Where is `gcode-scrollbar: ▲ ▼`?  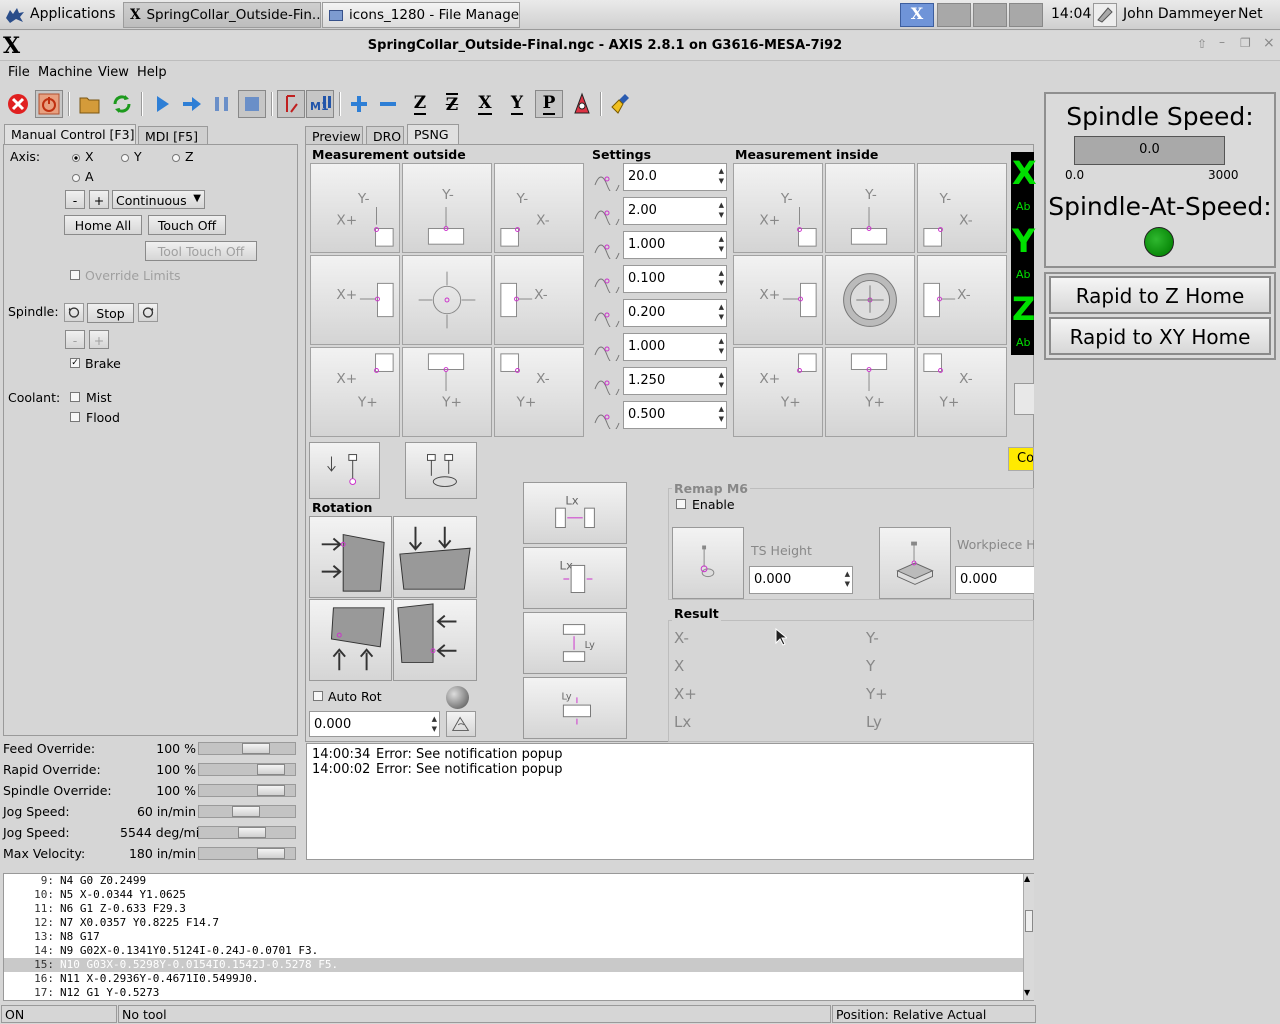 gcode-scrollbar: ▲ ▼ is located at coordinates (1028, 937).